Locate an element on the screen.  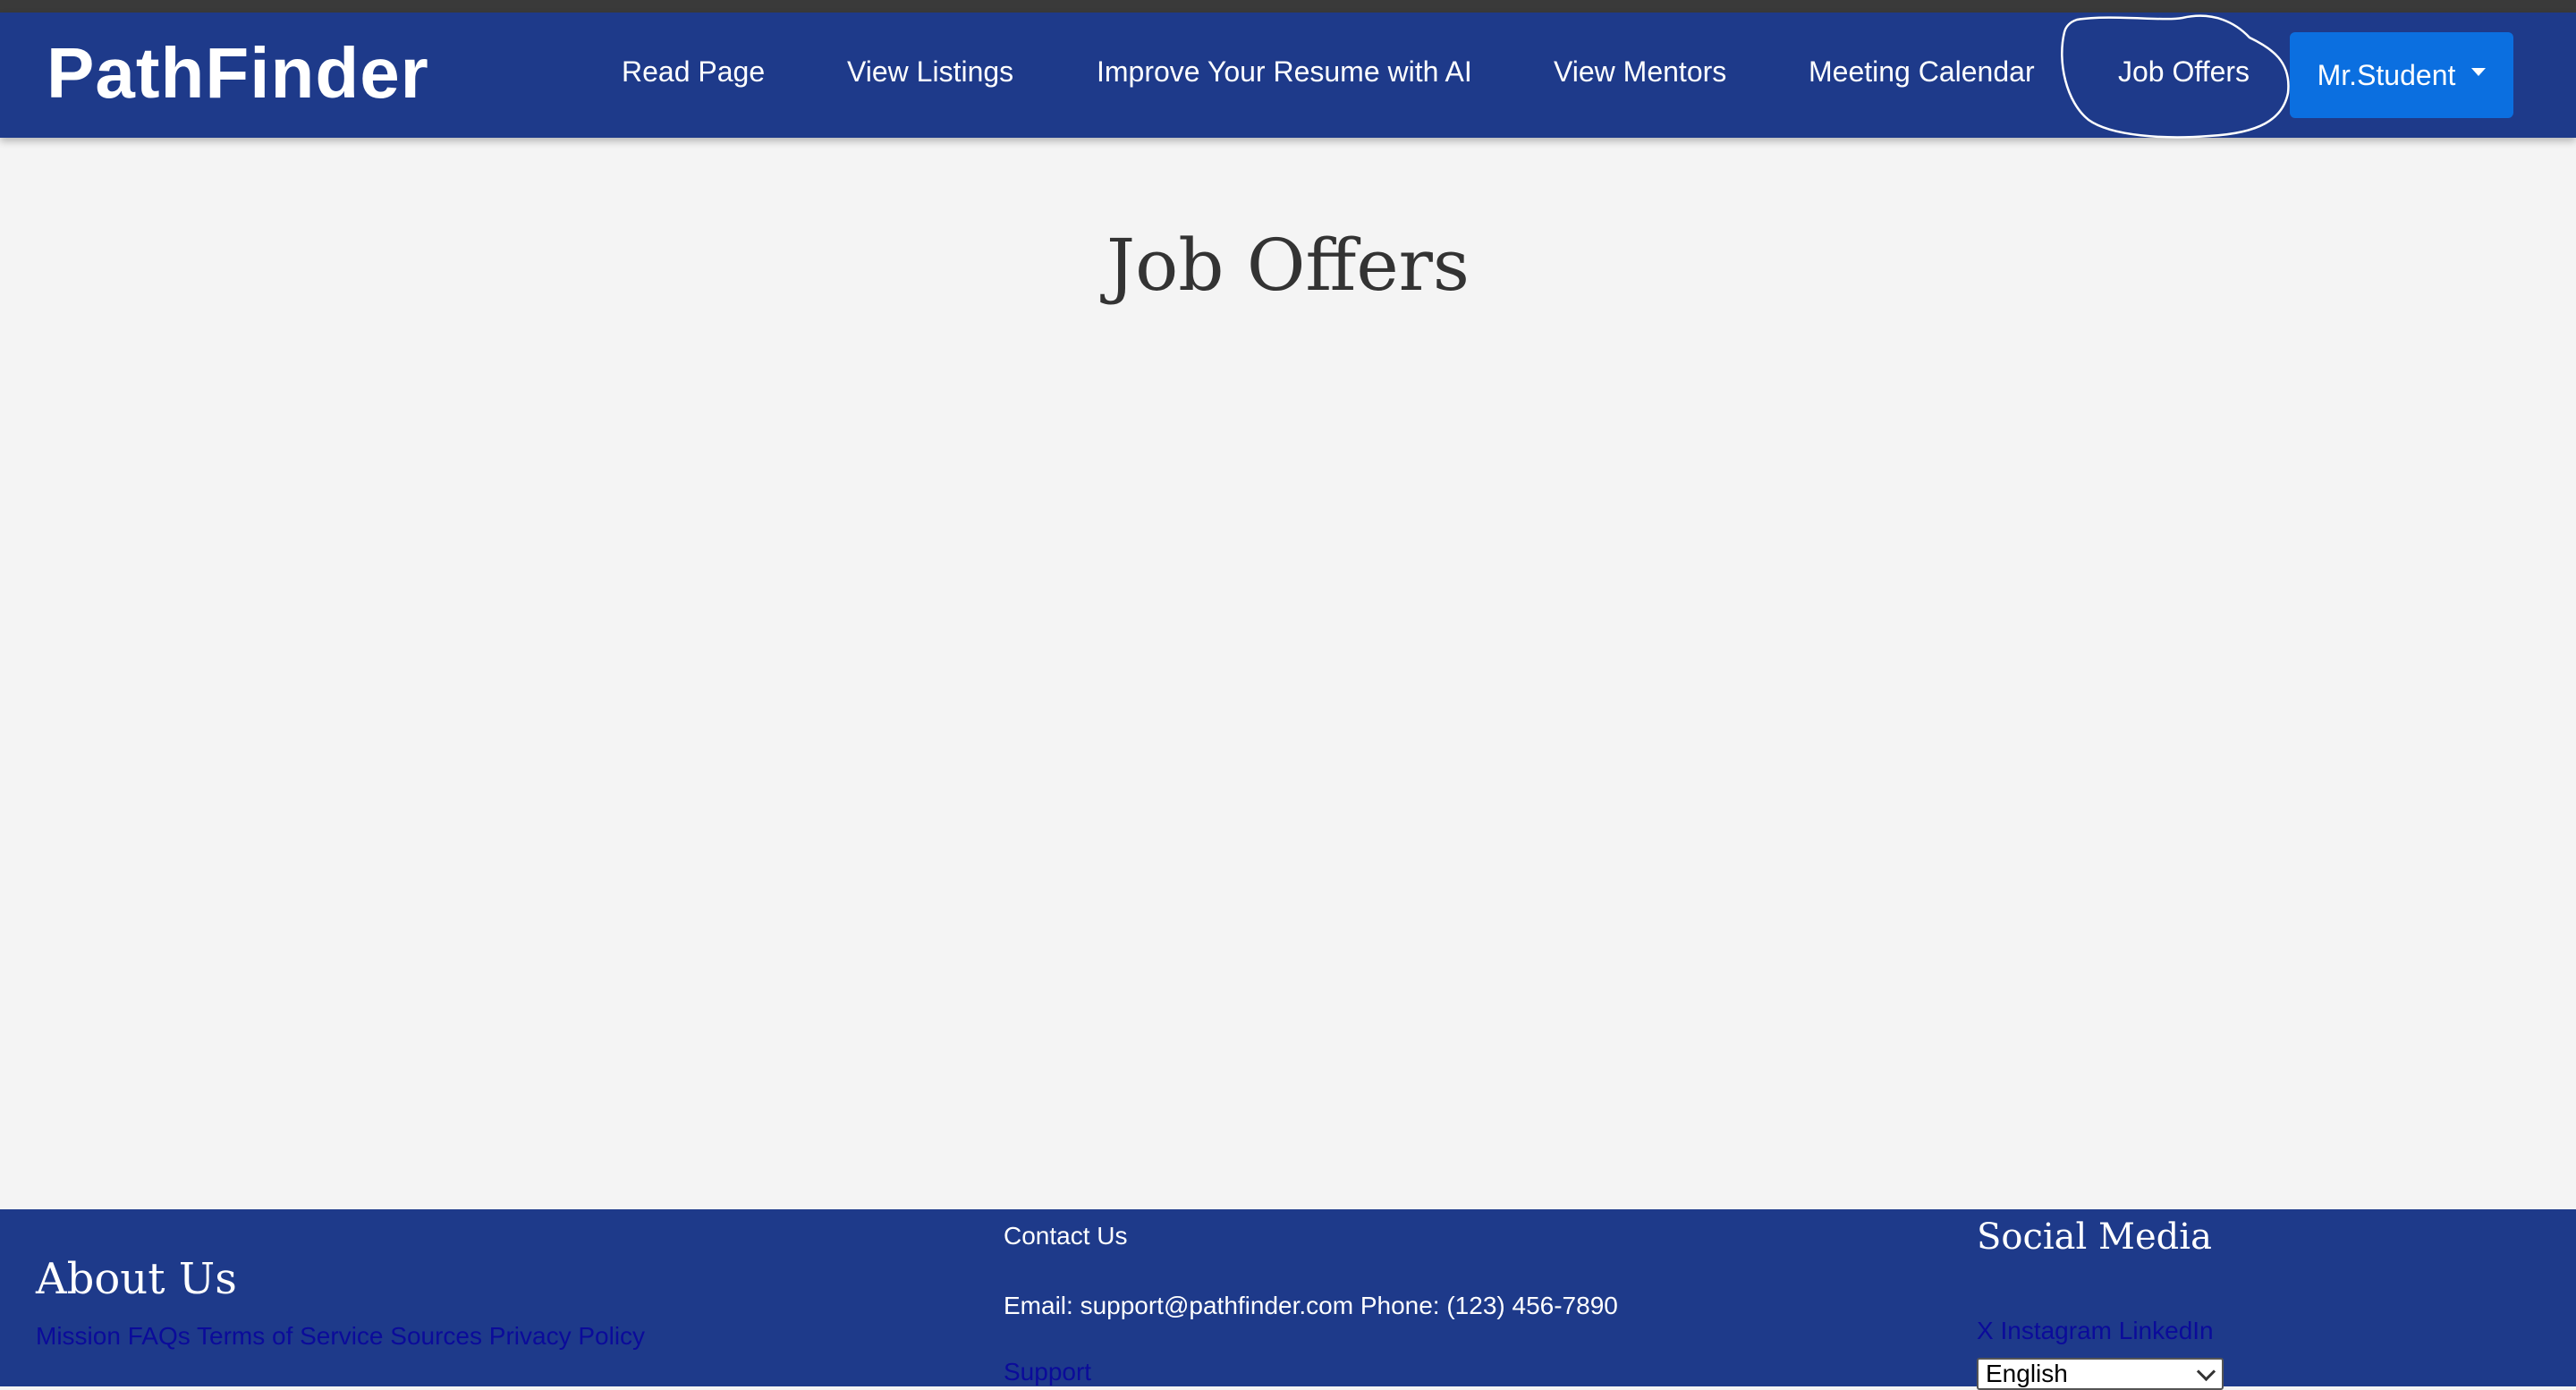
social-links: X Instagram LinkedIn is located at coordinates (2095, 1331).